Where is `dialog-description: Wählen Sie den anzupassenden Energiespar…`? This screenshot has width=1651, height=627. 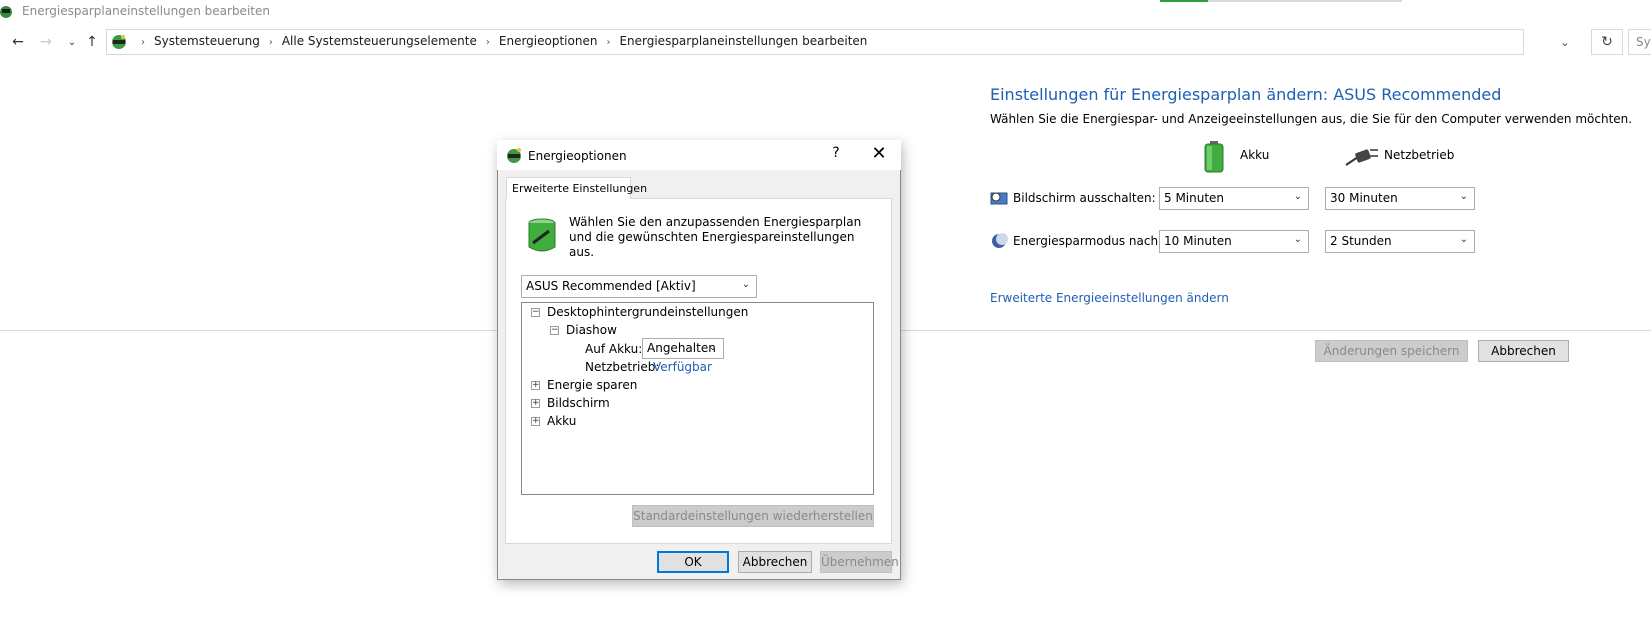
dialog-description: Wählen Sie den anzupassenden Energiespar… is located at coordinates (715, 237).